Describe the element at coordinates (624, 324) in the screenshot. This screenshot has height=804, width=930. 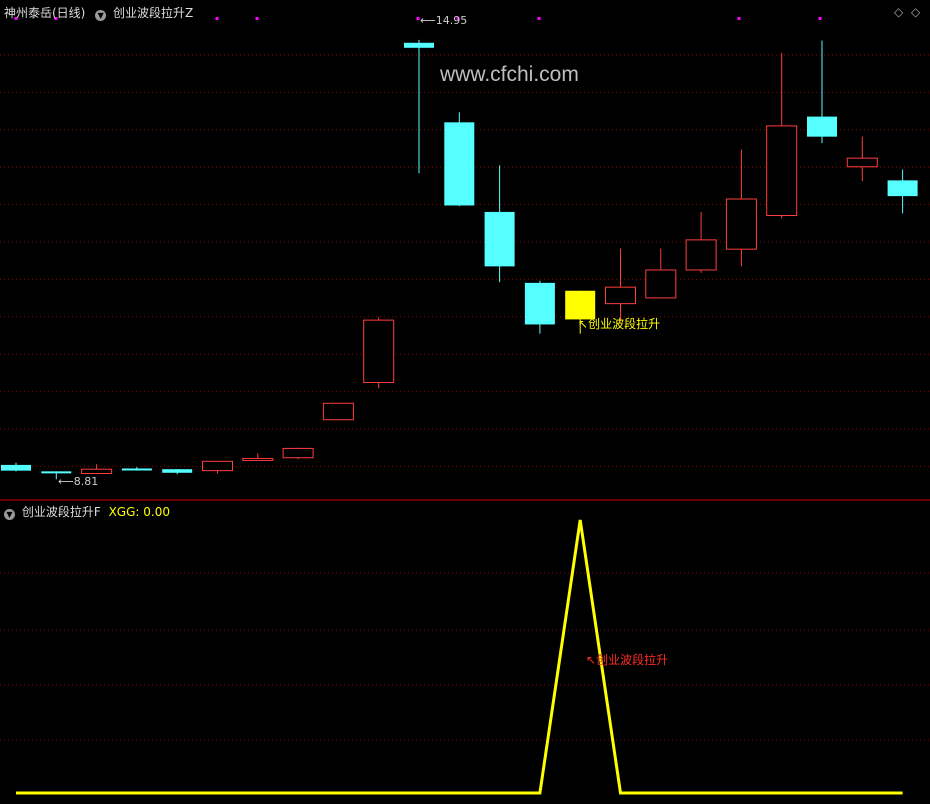
I see `signal-text-top: 创业波段拉升` at that location.